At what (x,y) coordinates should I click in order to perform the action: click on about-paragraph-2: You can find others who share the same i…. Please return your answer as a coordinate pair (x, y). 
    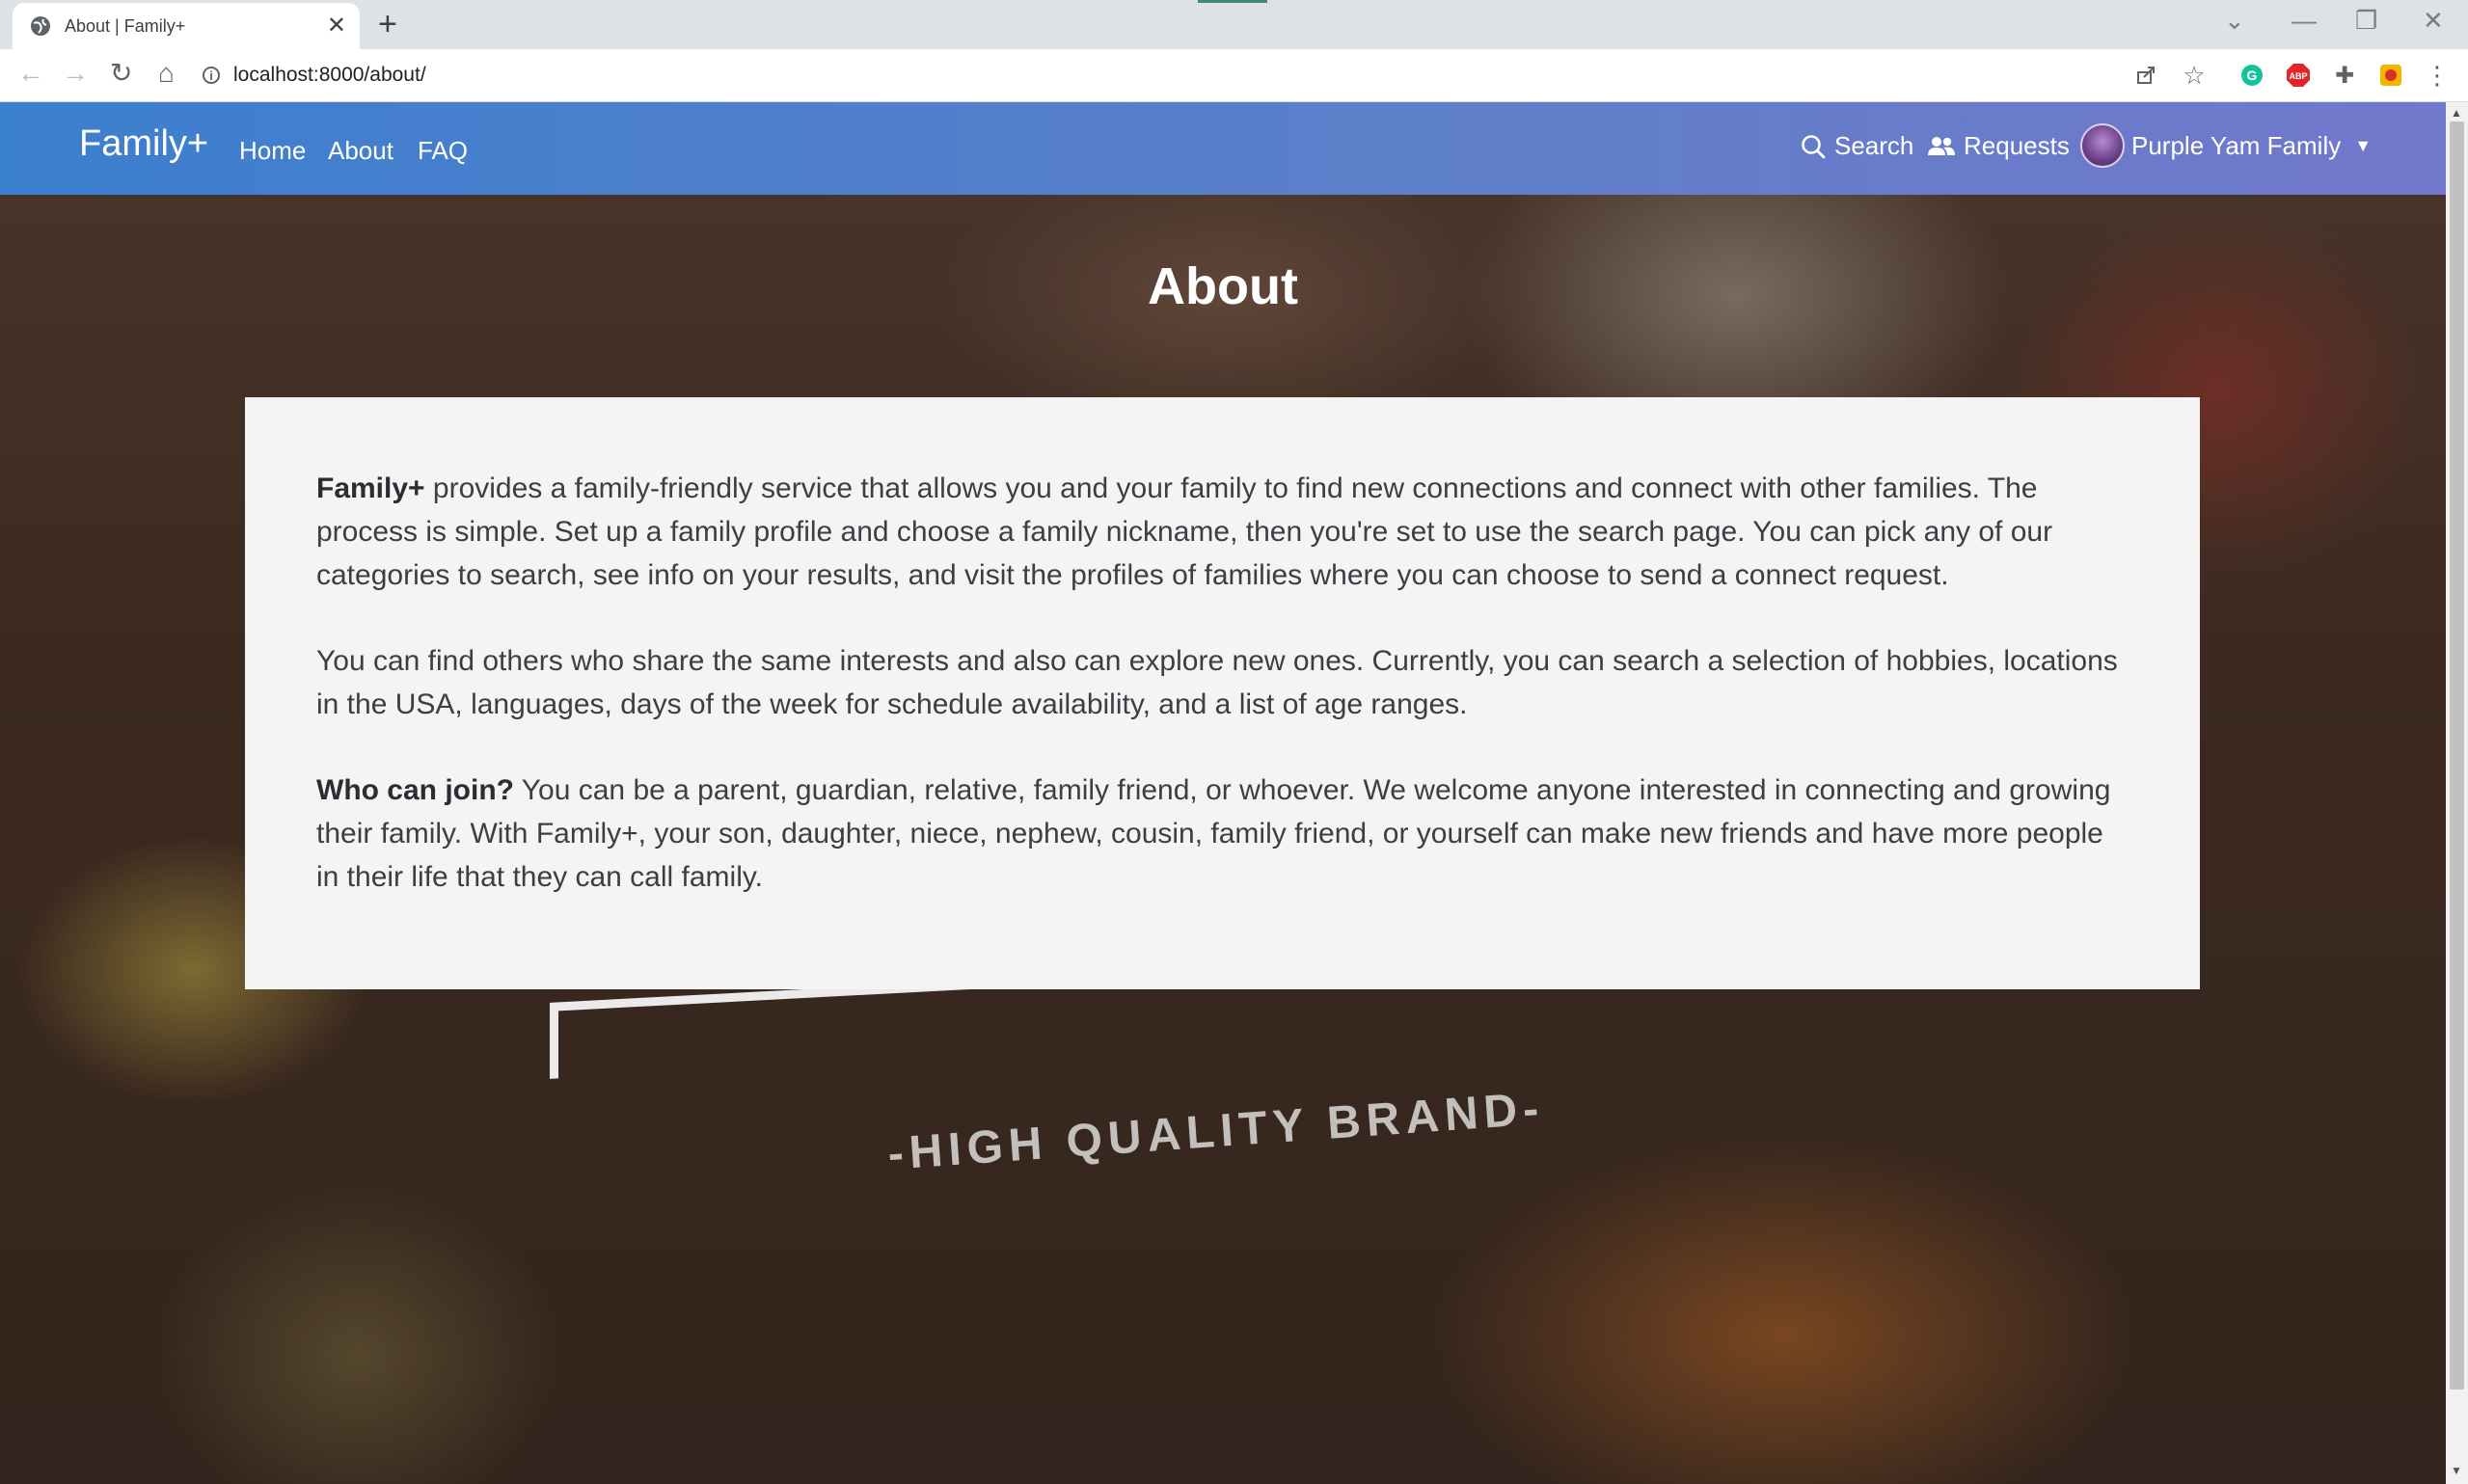
    Looking at the image, I should click on (1217, 682).